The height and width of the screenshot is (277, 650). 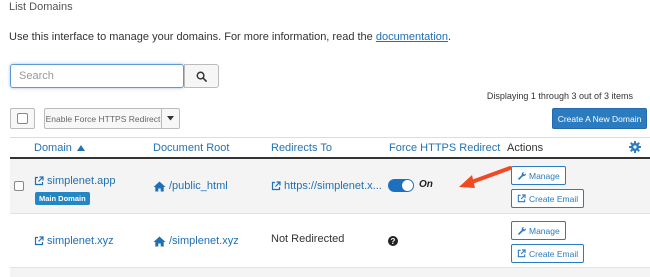 I want to click on checkbox-box, so click(x=22, y=118).